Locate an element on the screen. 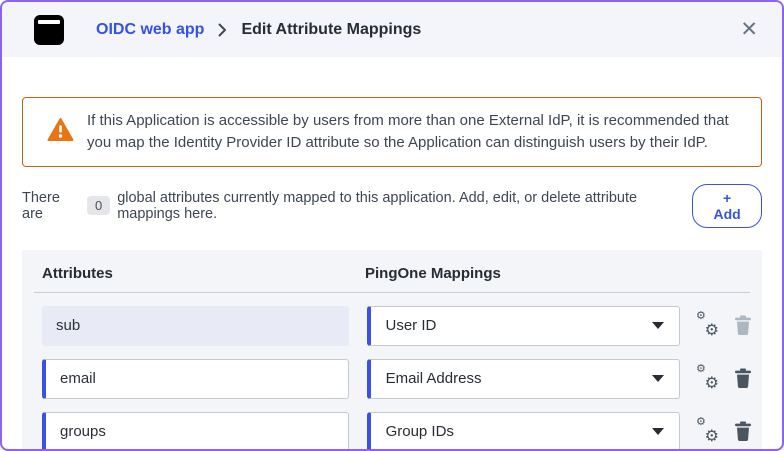 This screenshot has height=451, width=784. attribute-input-groups is located at coordinates (195, 430).